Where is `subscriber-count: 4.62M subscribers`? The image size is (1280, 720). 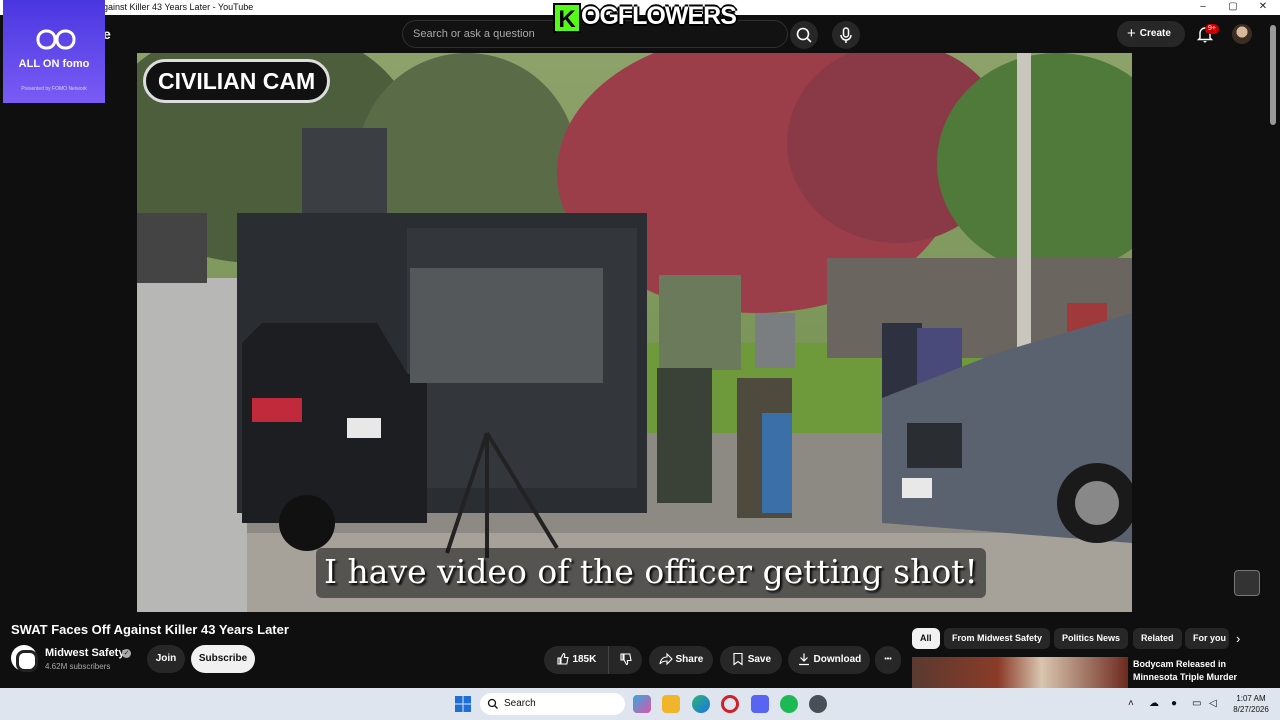 subscriber-count: 4.62M subscribers is located at coordinates (78, 666).